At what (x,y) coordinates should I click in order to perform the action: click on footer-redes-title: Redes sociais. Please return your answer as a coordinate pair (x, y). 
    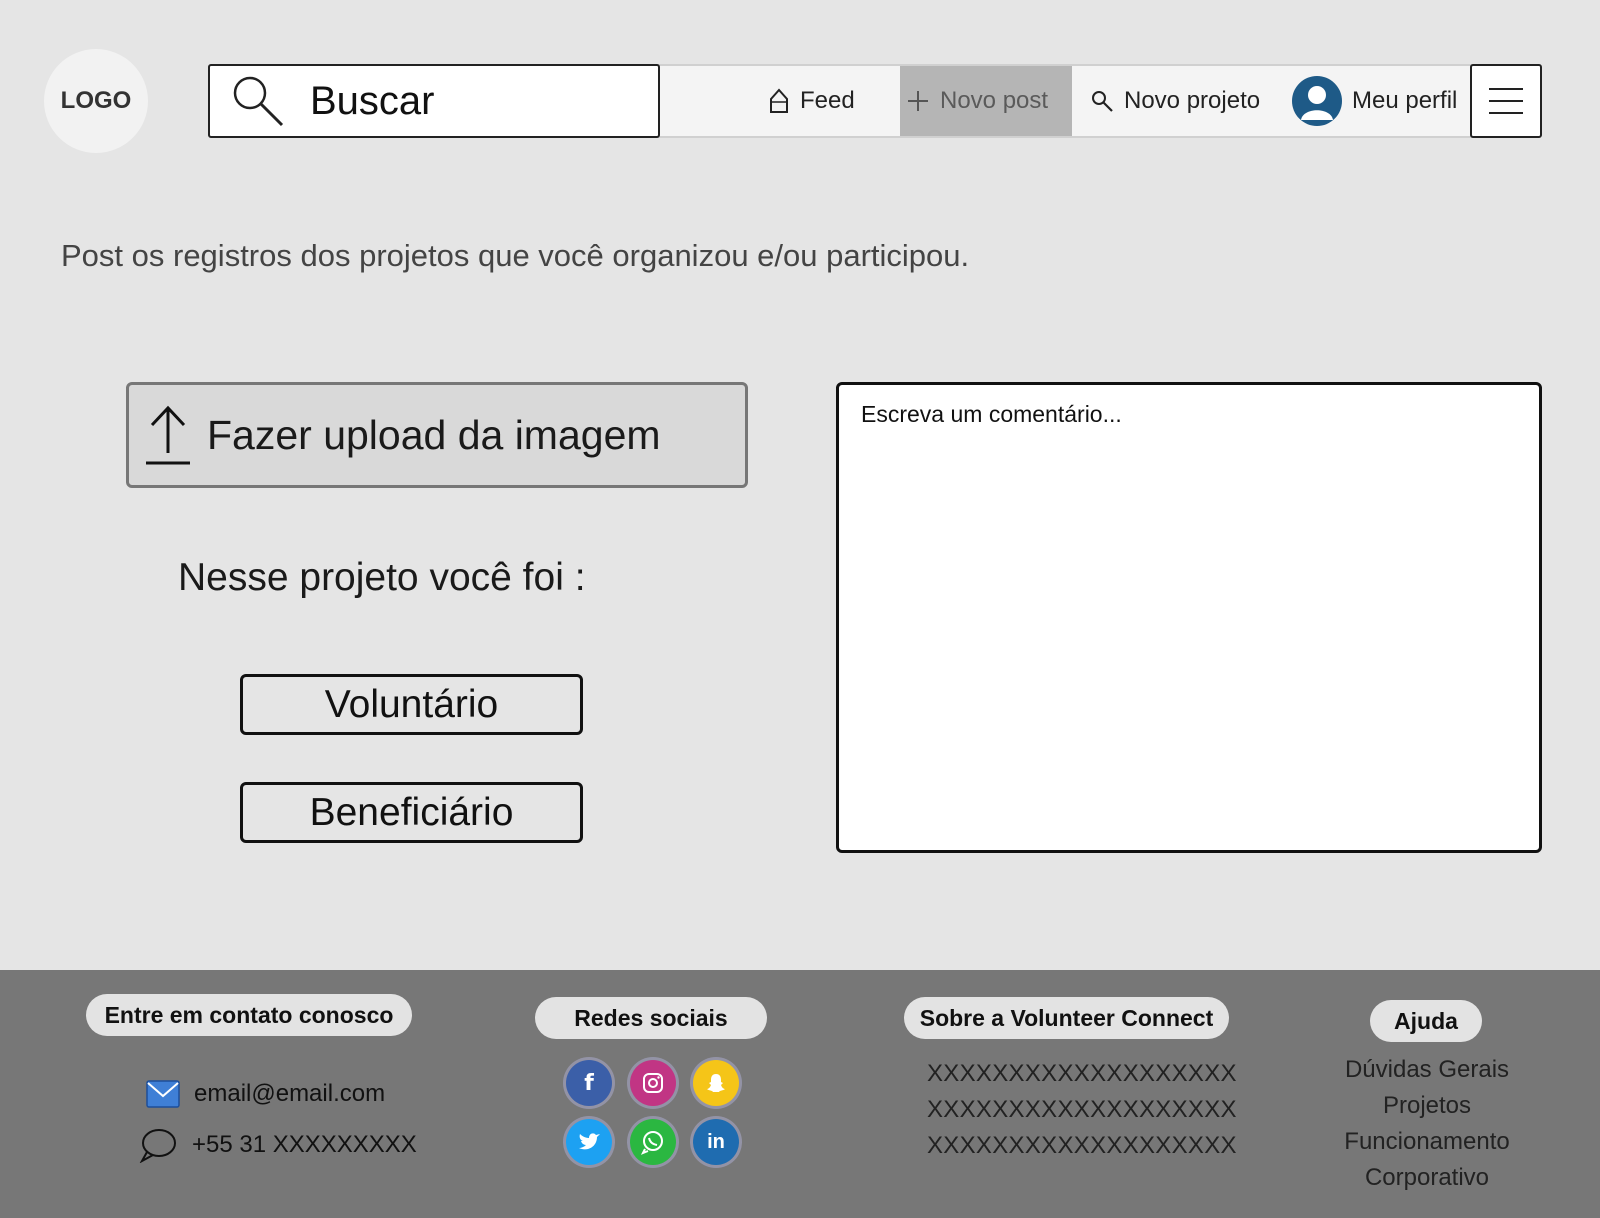
    Looking at the image, I should click on (651, 1018).